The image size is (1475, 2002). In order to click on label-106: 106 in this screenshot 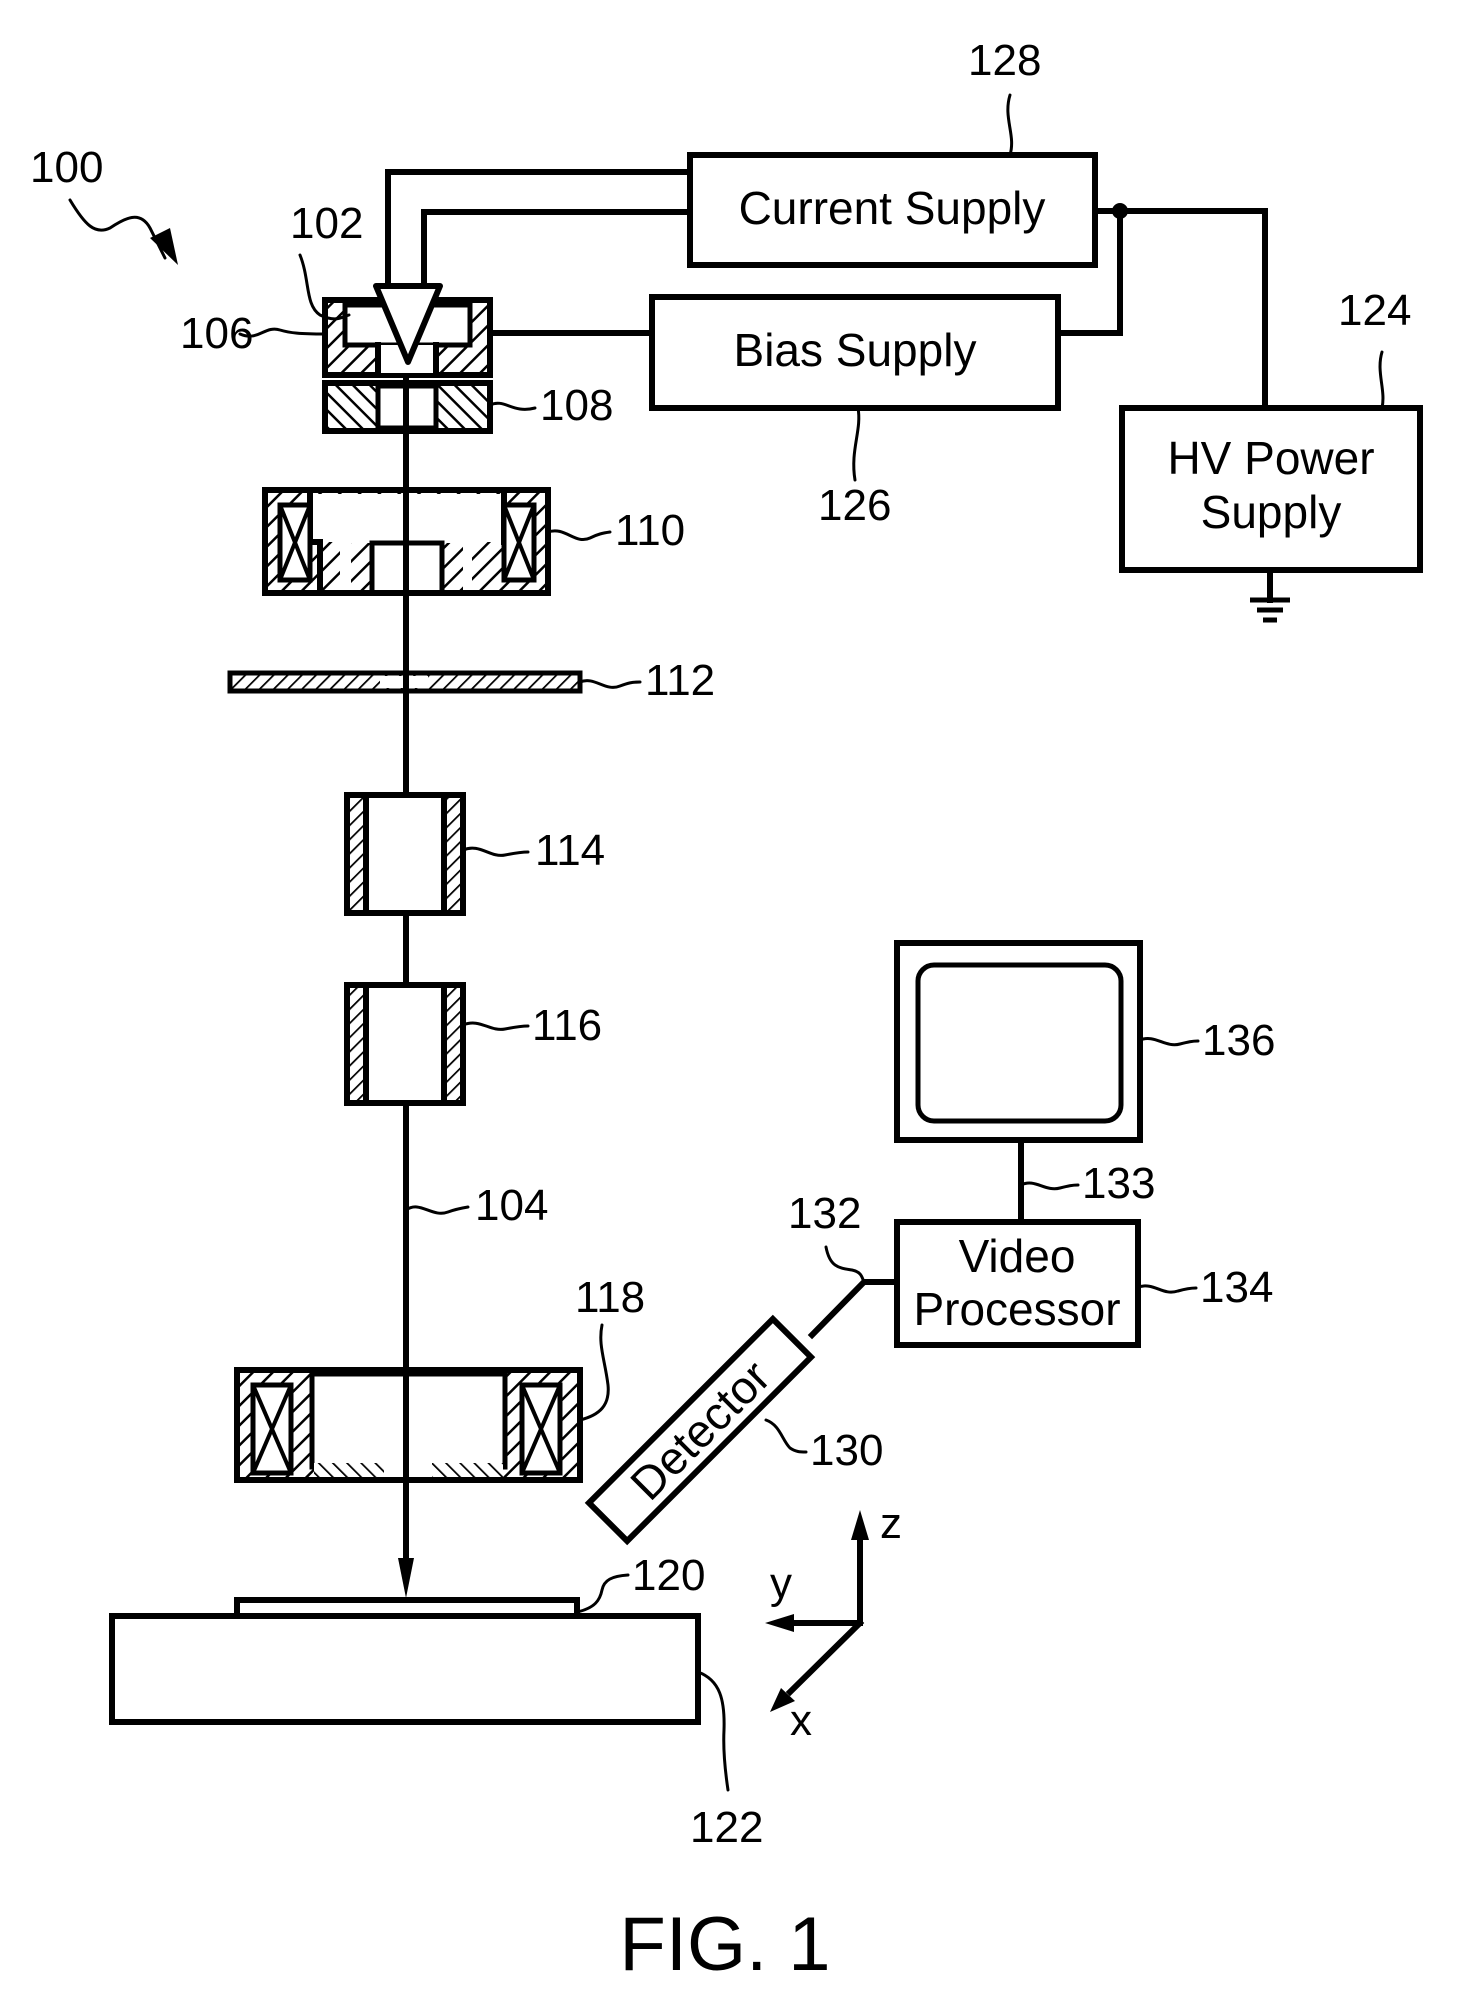, I will do `click(216, 333)`.